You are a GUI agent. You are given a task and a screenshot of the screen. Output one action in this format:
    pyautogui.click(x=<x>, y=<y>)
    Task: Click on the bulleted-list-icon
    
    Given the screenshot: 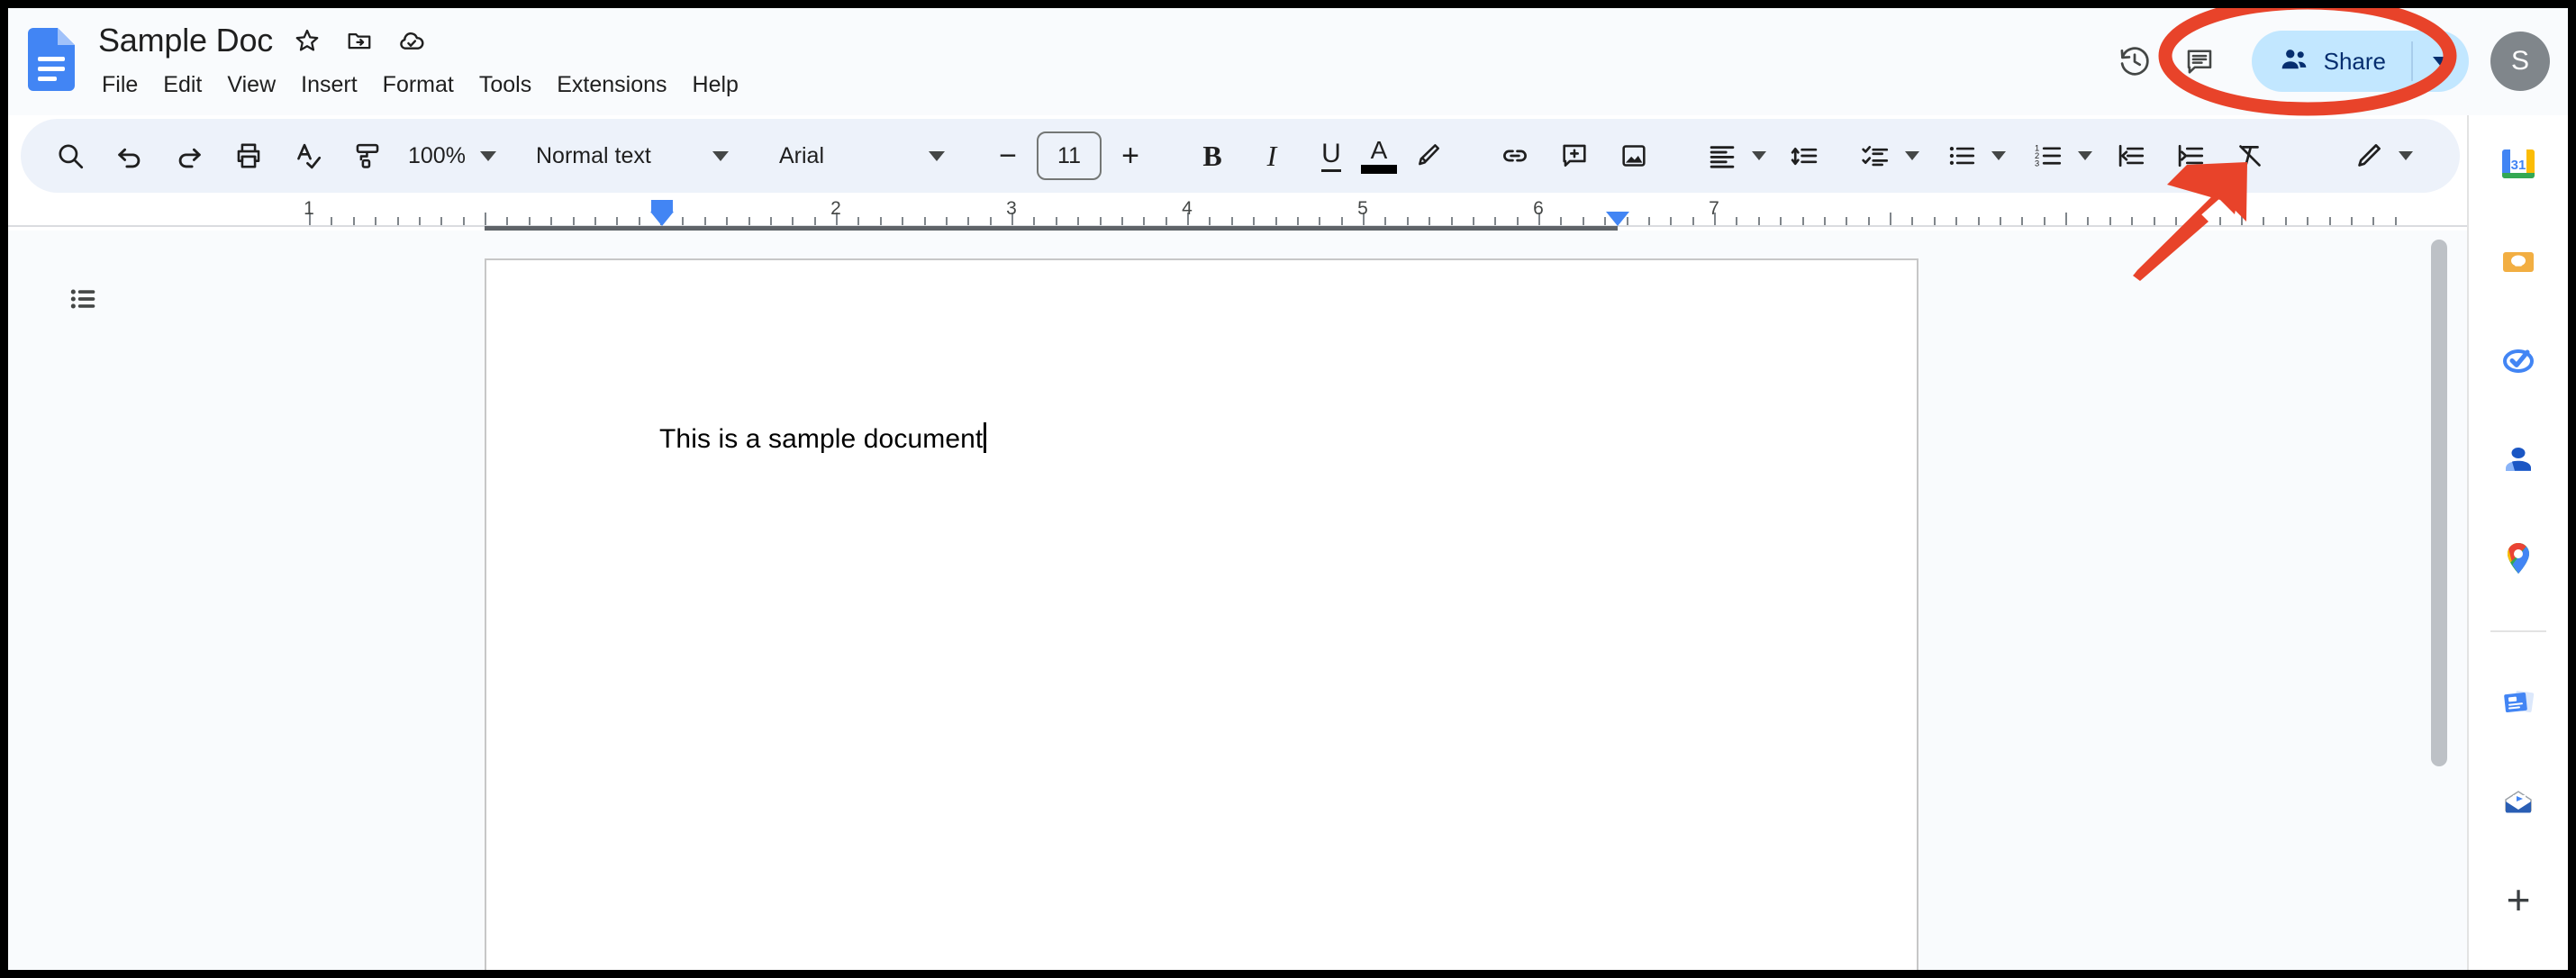 What is the action you would take?
    pyautogui.click(x=1962, y=156)
    